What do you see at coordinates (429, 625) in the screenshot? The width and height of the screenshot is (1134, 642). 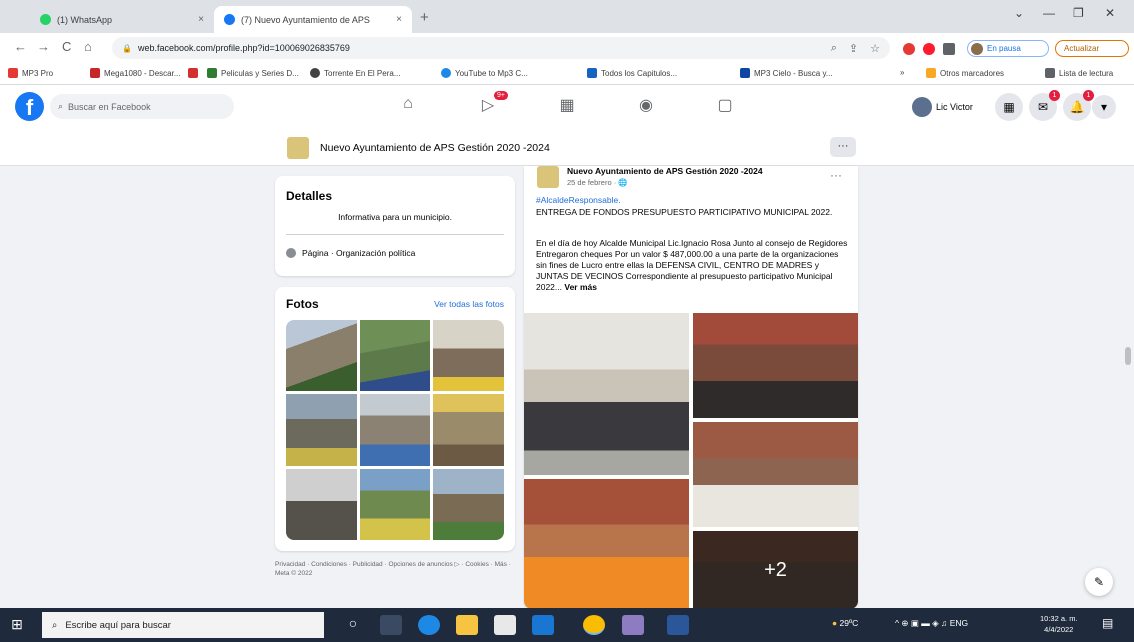 I see `edge-icon` at bounding box center [429, 625].